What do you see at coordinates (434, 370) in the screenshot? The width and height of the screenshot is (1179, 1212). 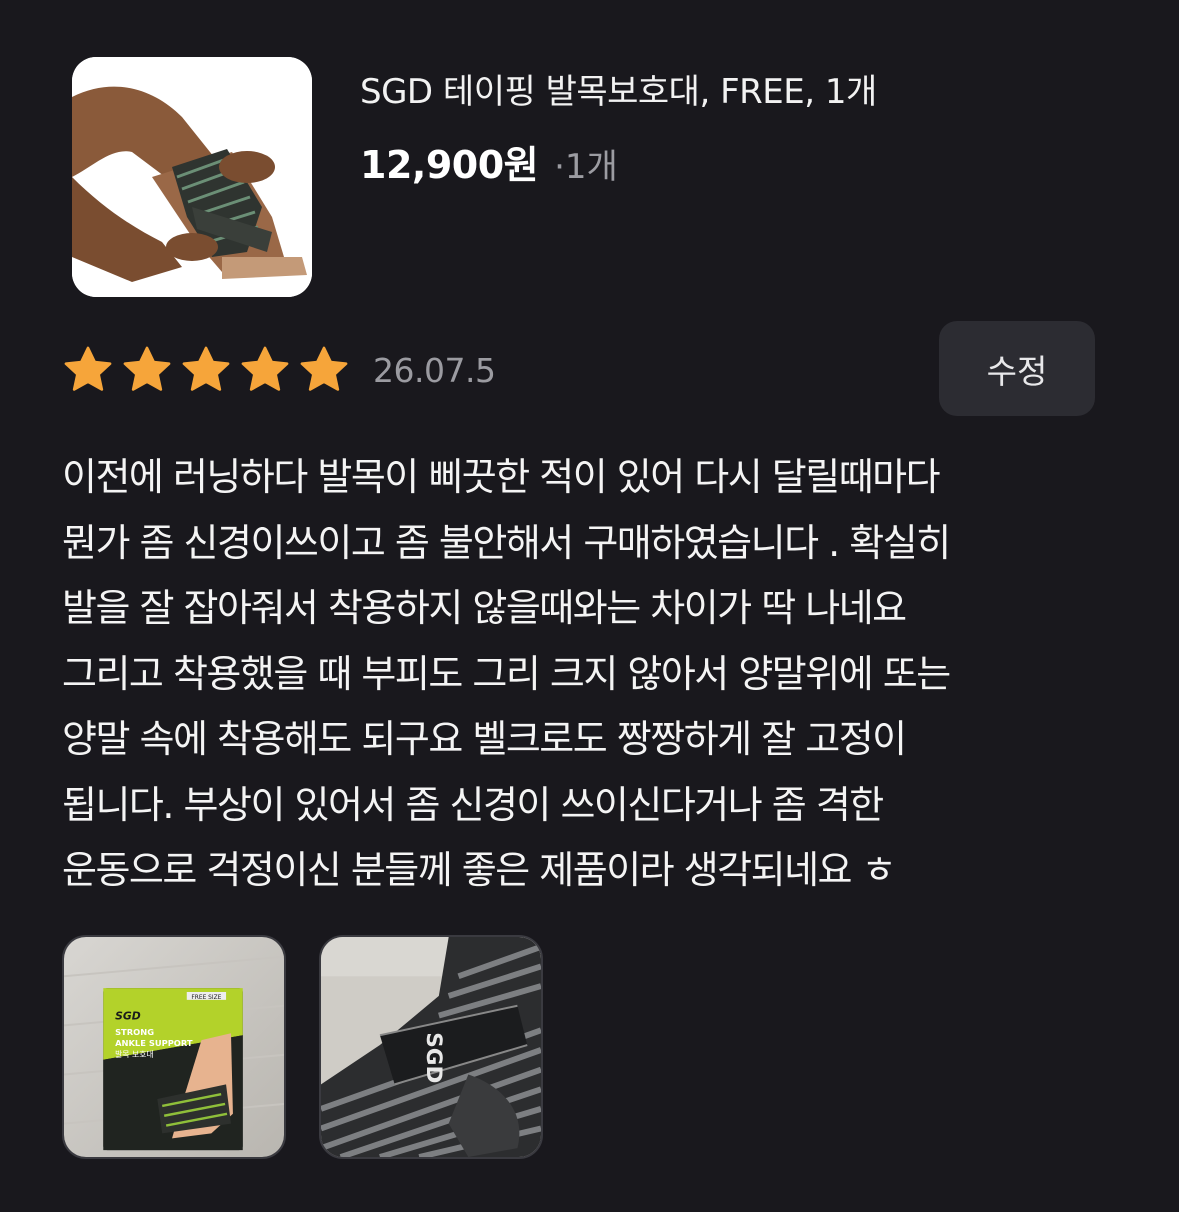 I see `review-date: 26.07.5` at bounding box center [434, 370].